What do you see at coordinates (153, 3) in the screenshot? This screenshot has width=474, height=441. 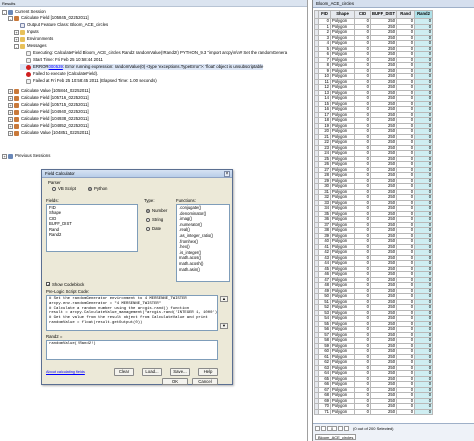 I see `results-title: Results` at bounding box center [153, 3].